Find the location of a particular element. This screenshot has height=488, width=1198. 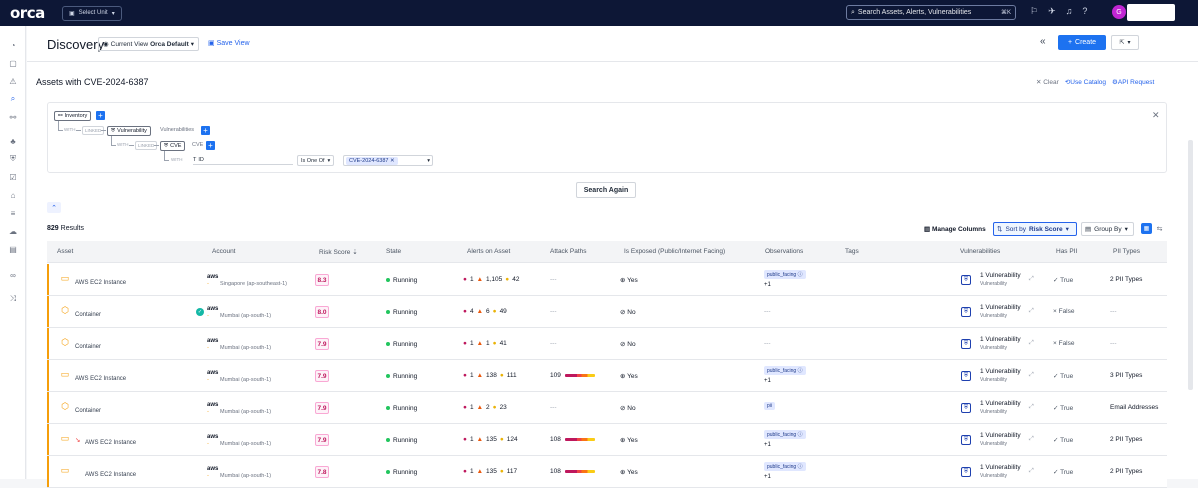

network-icon: ♣ is located at coordinates (13, 141).